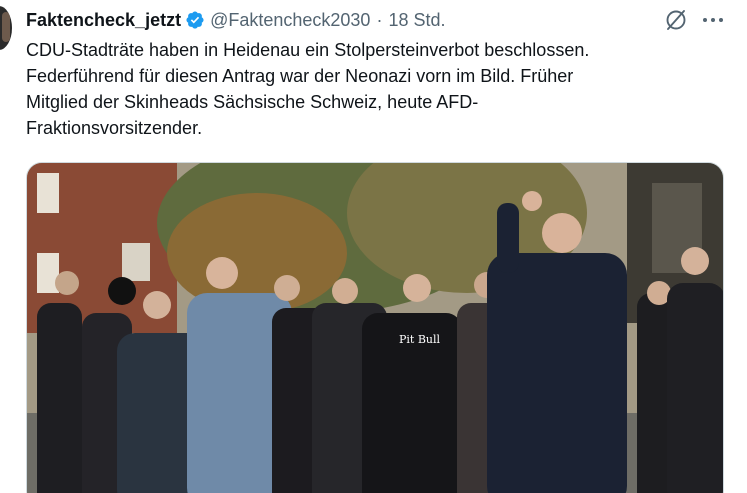  What do you see at coordinates (290, 20) in the screenshot?
I see `author-handle: @Faktencheck2030` at bounding box center [290, 20].